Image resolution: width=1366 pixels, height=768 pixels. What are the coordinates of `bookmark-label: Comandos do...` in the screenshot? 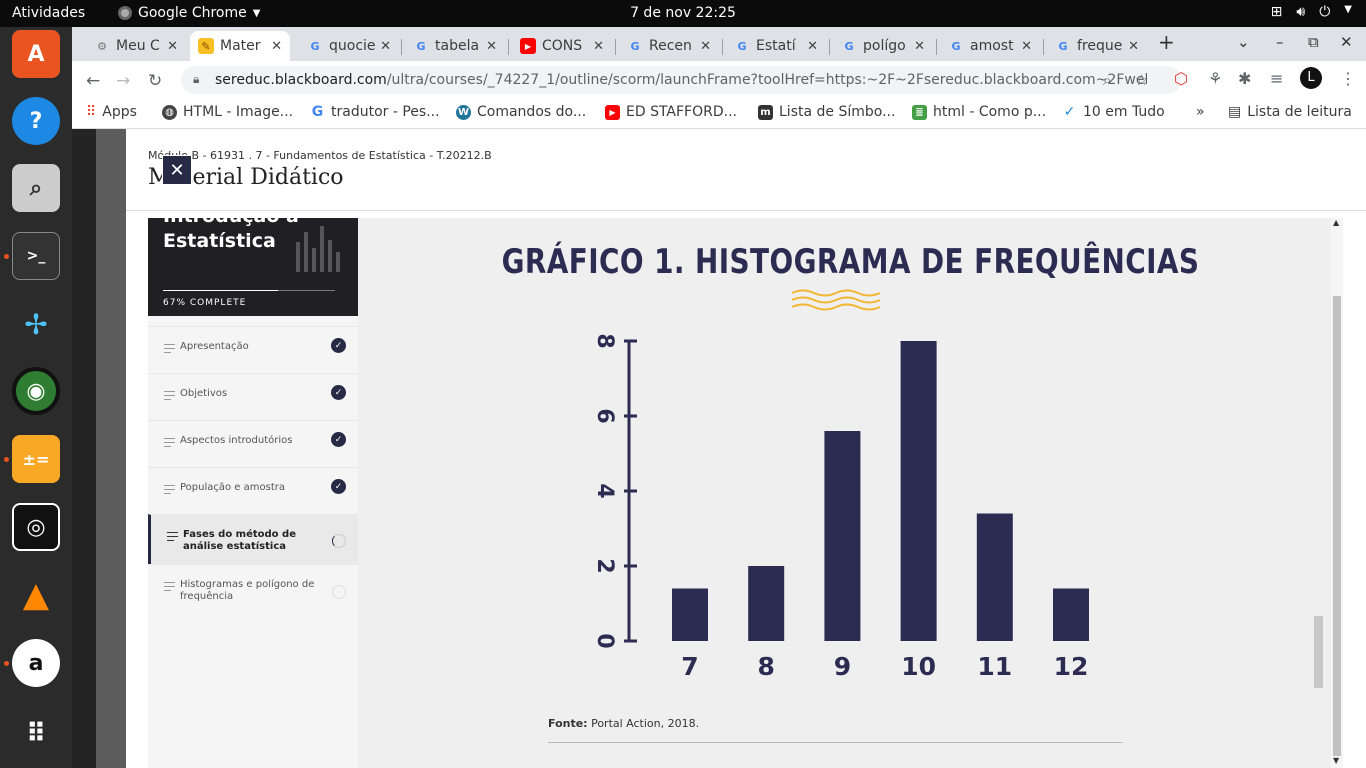 It's located at (532, 112).